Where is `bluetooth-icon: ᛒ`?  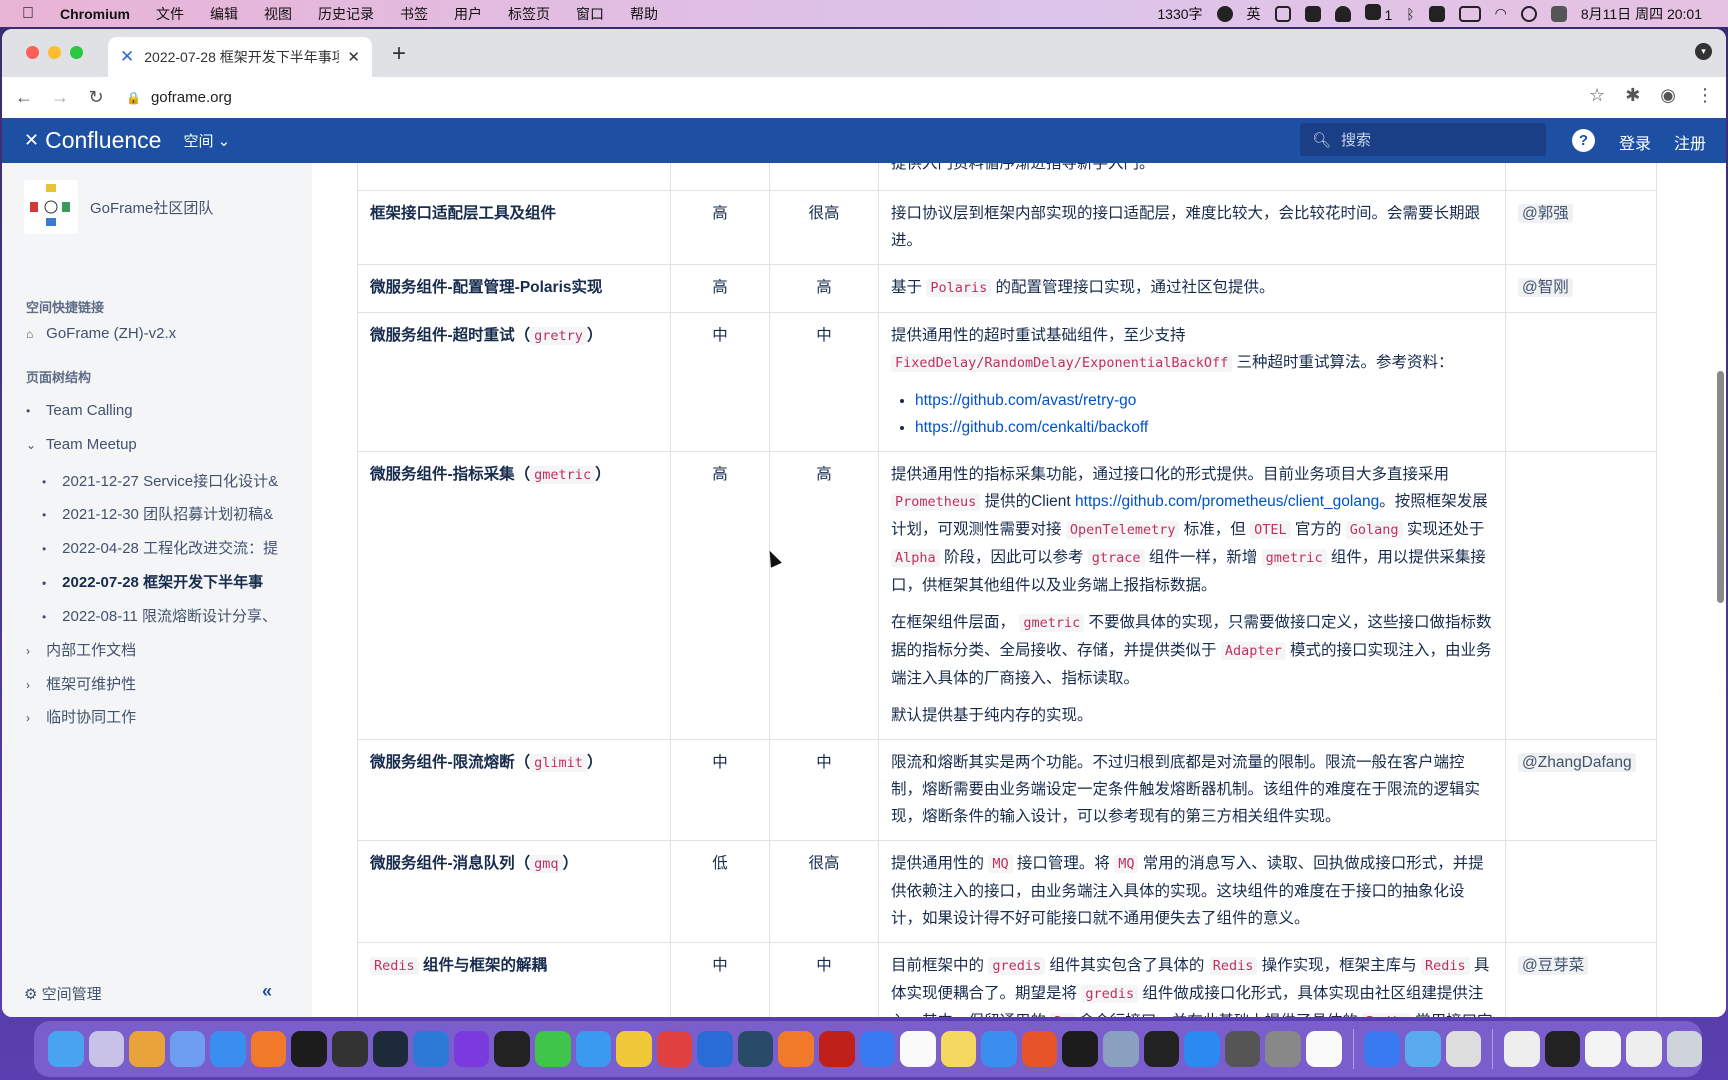
bluetooth-icon: ᛒ is located at coordinates (1410, 14).